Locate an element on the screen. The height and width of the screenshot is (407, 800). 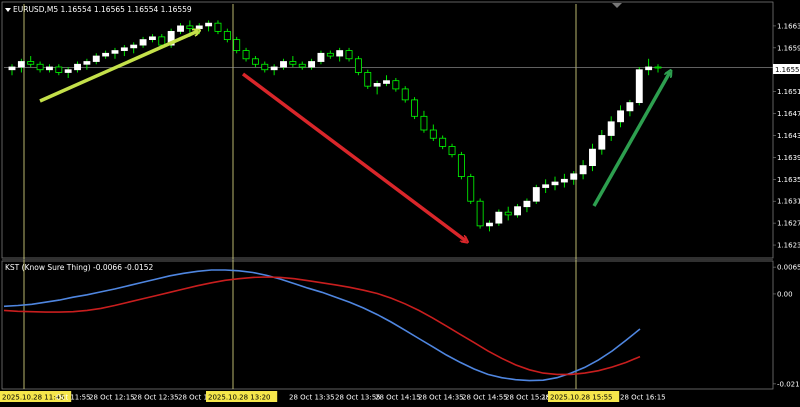
kst-tick-label: 0.0065 is located at coordinates (788, 268).